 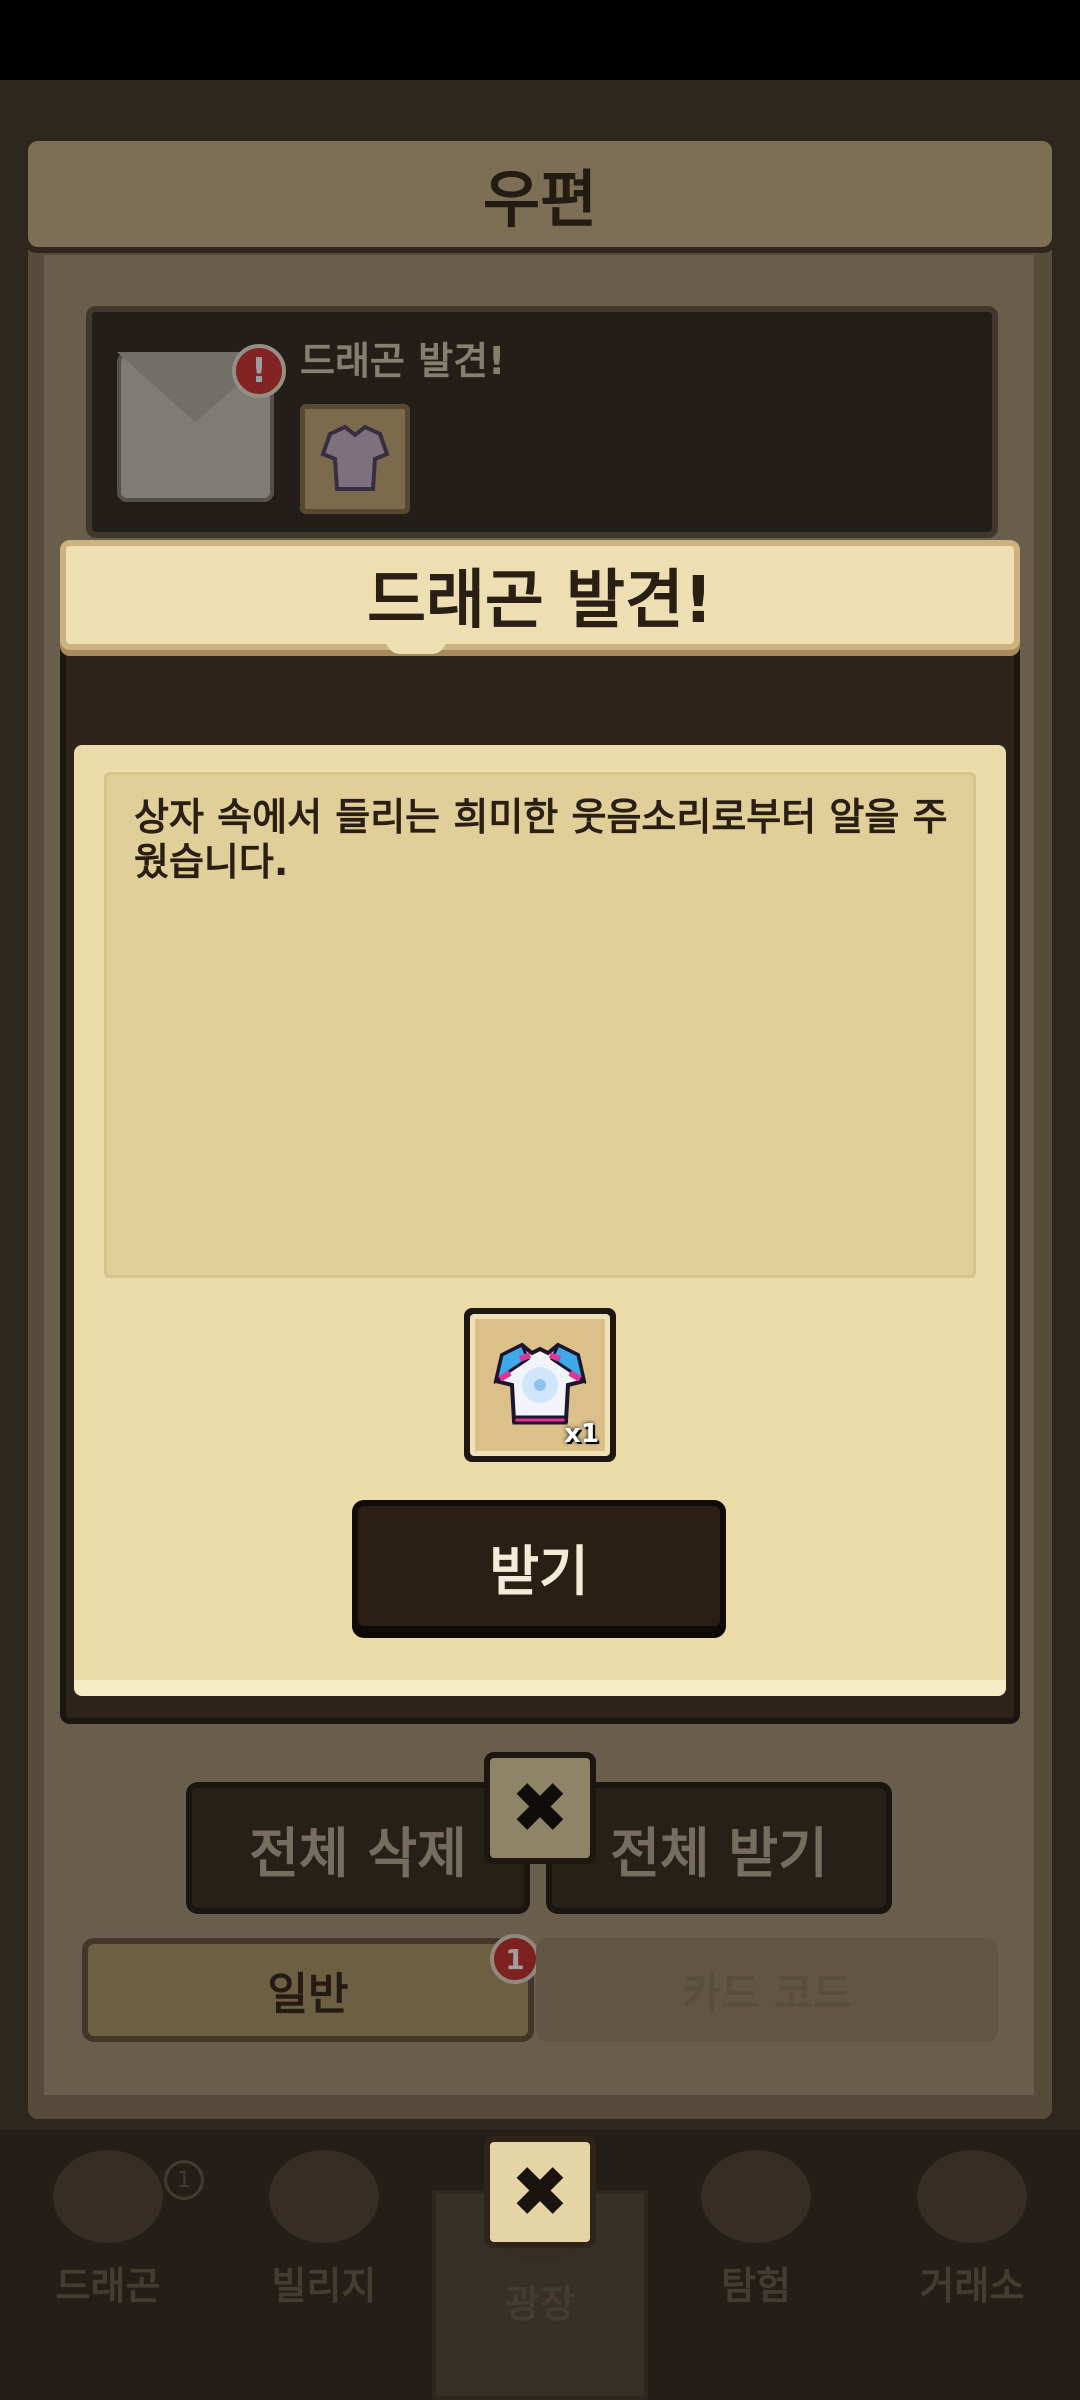 I want to click on reward-item-frame: x1, so click(x=540, y=1385).